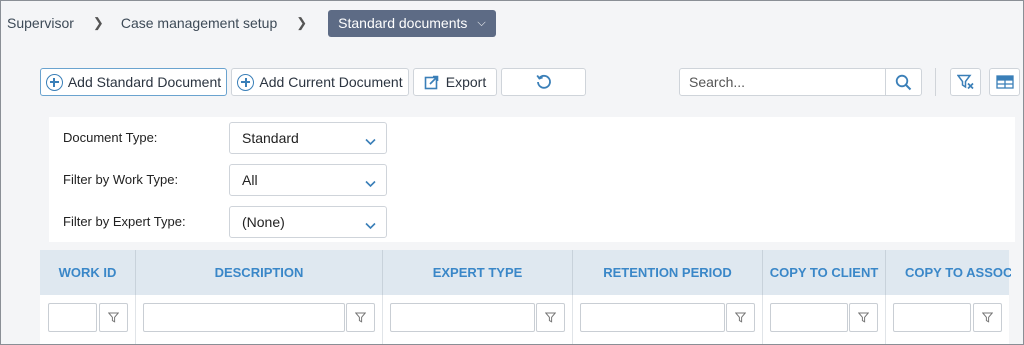 This screenshot has height=345, width=1024. What do you see at coordinates (144, 82) in the screenshot?
I see `add-standard-document-label: Add Standard Document` at bounding box center [144, 82].